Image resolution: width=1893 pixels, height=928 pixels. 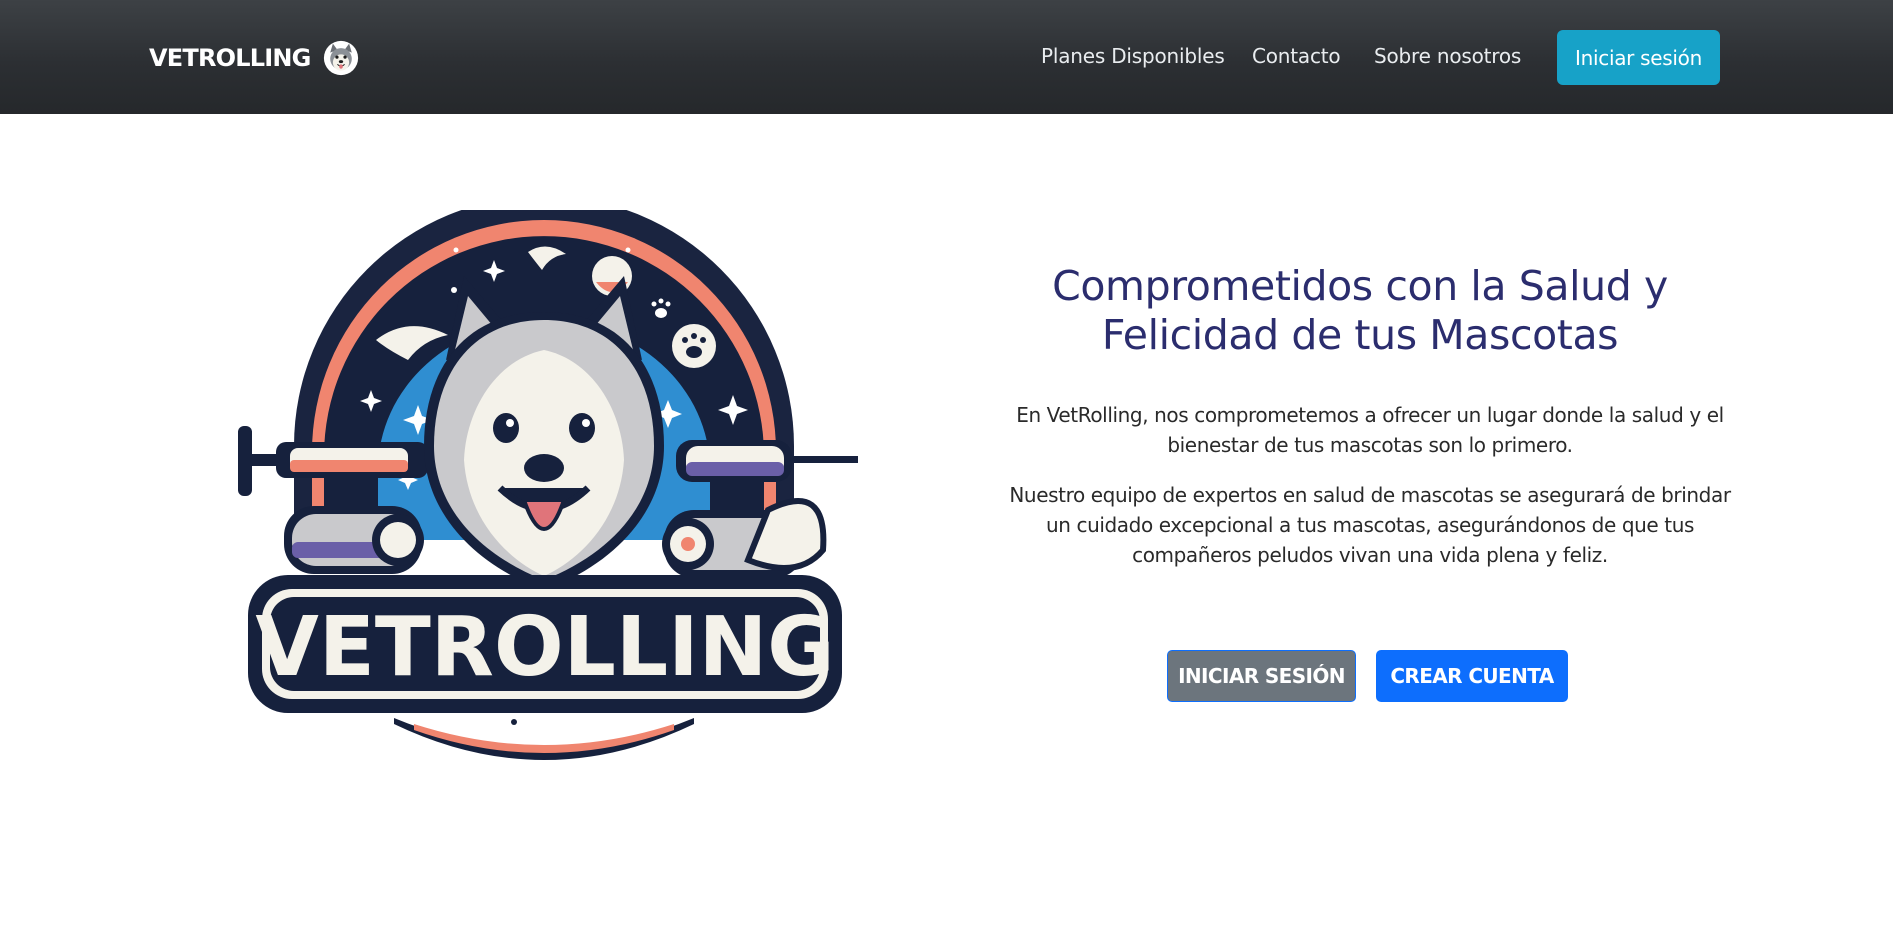 I want to click on nav-link-planes: Planes Disponibles, so click(x=1133, y=56).